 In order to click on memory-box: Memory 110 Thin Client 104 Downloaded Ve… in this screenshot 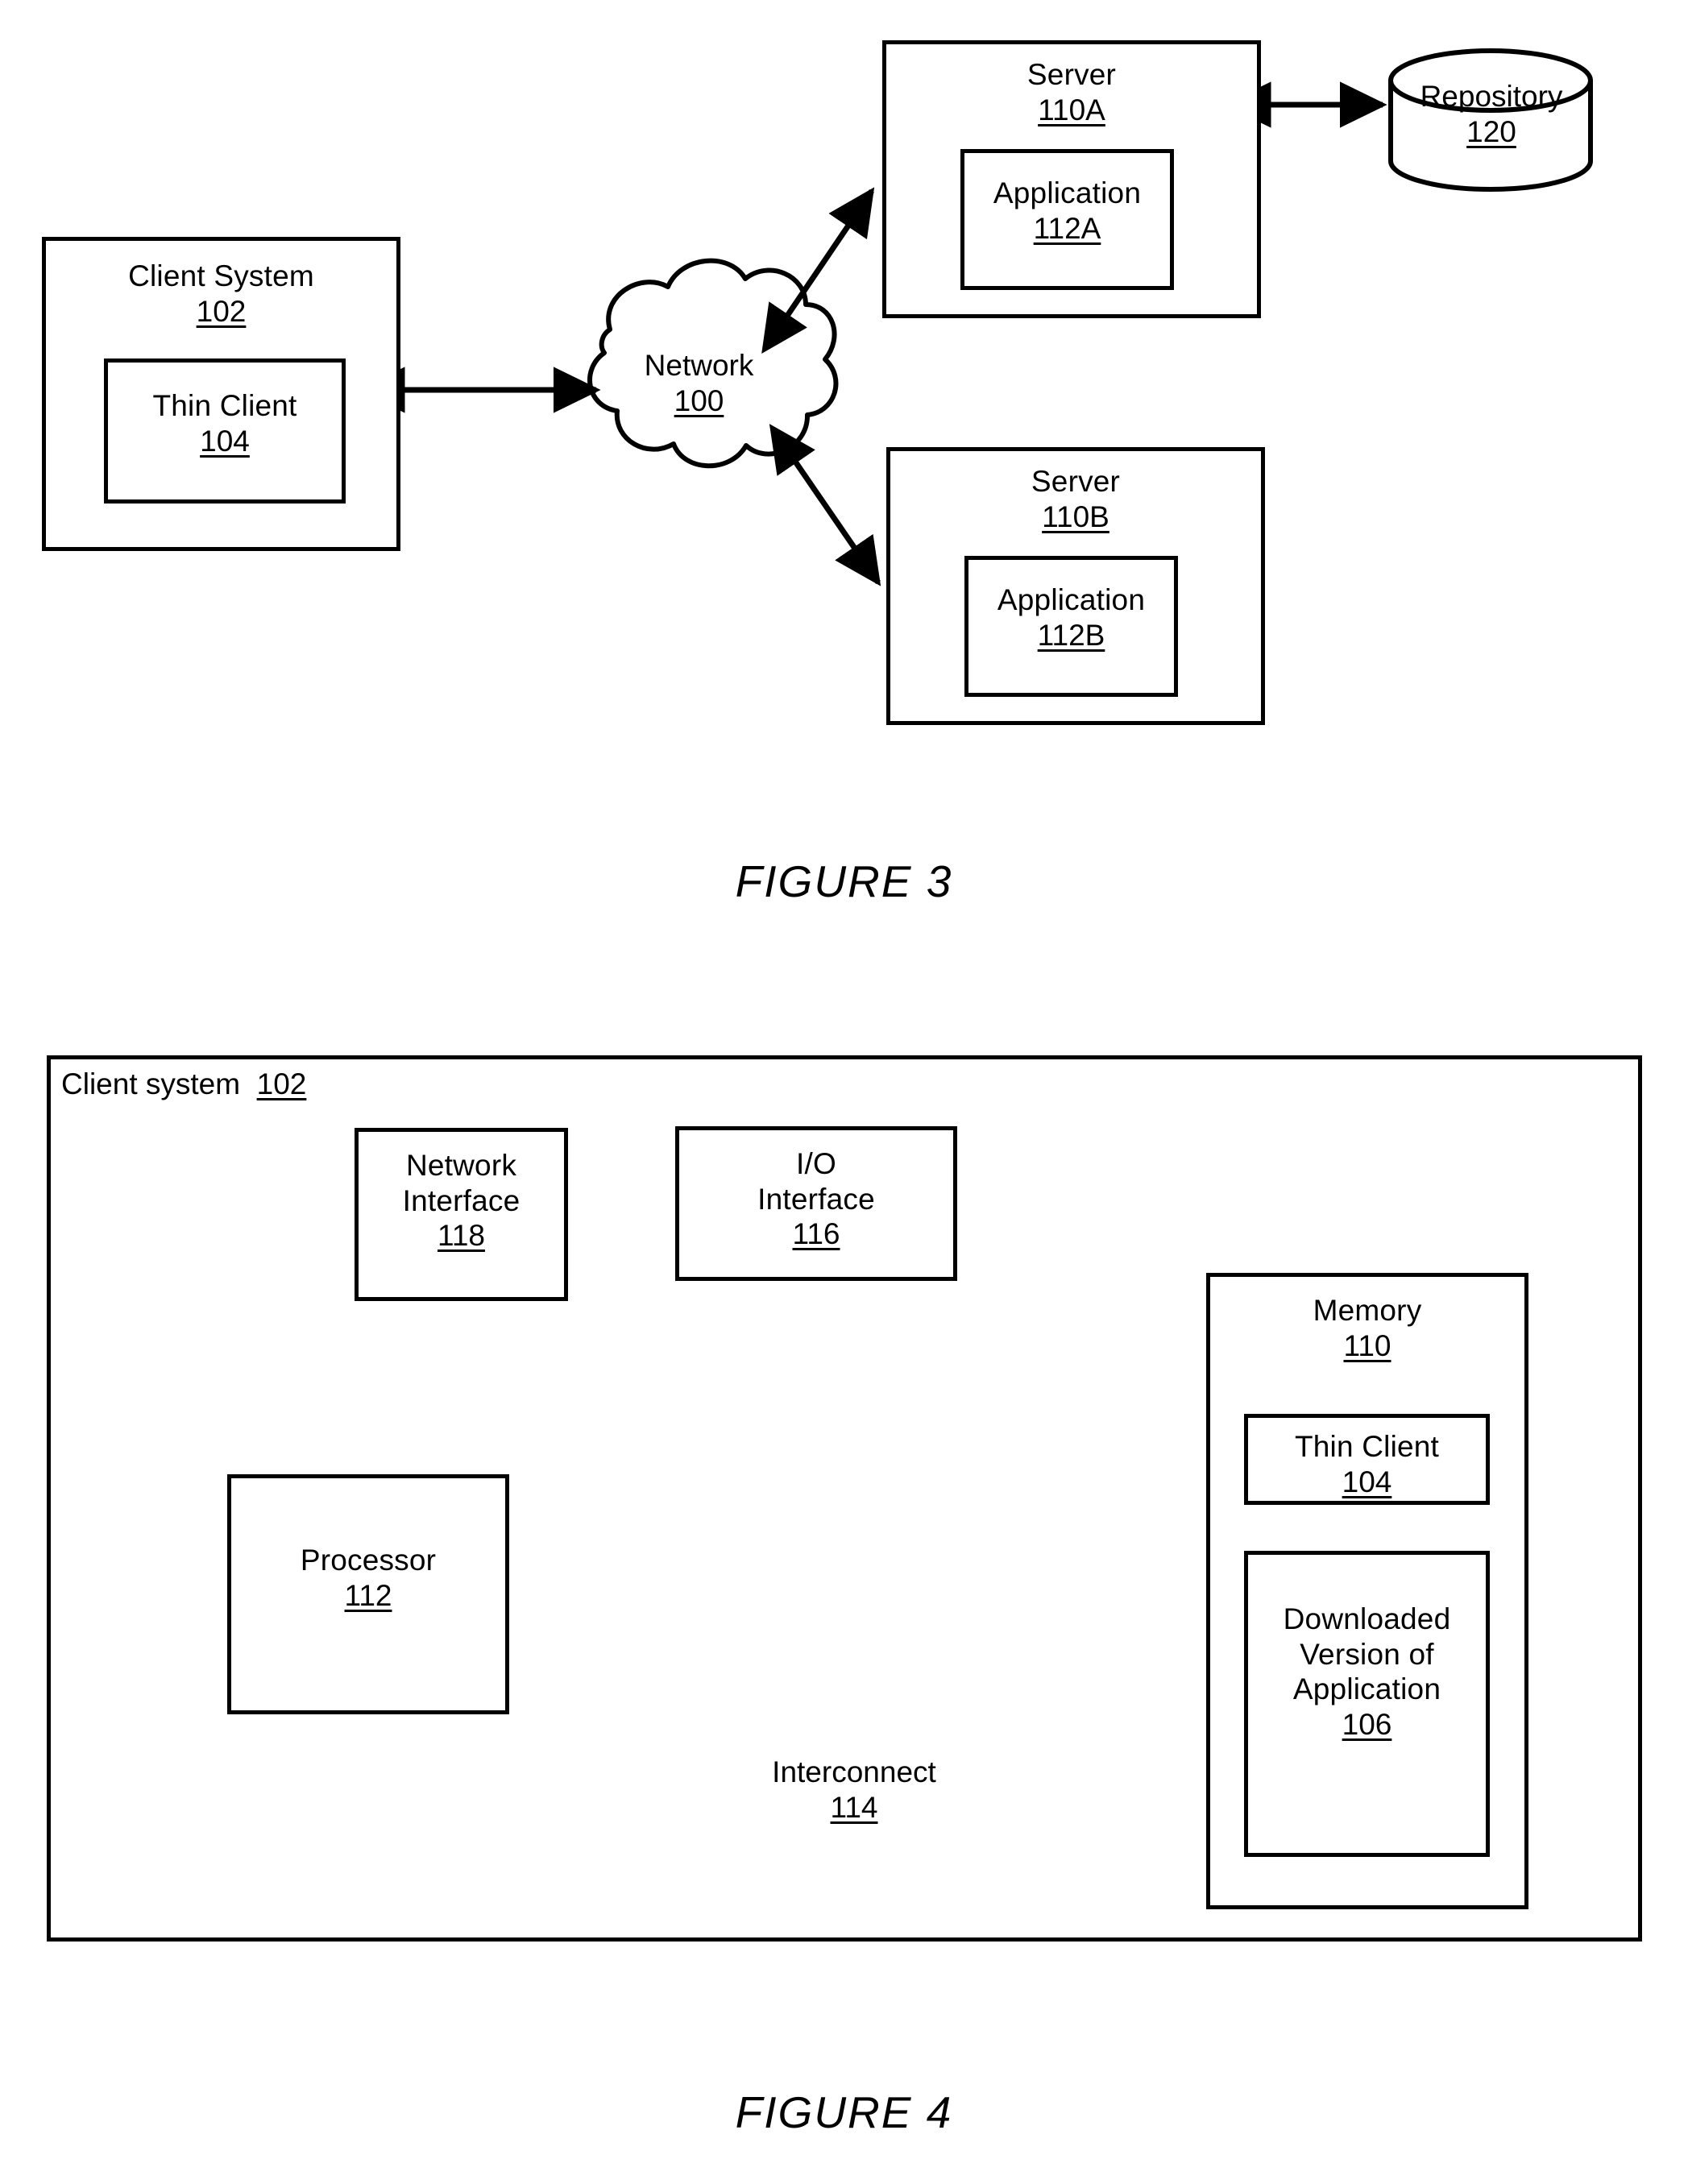, I will do `click(1367, 1591)`.